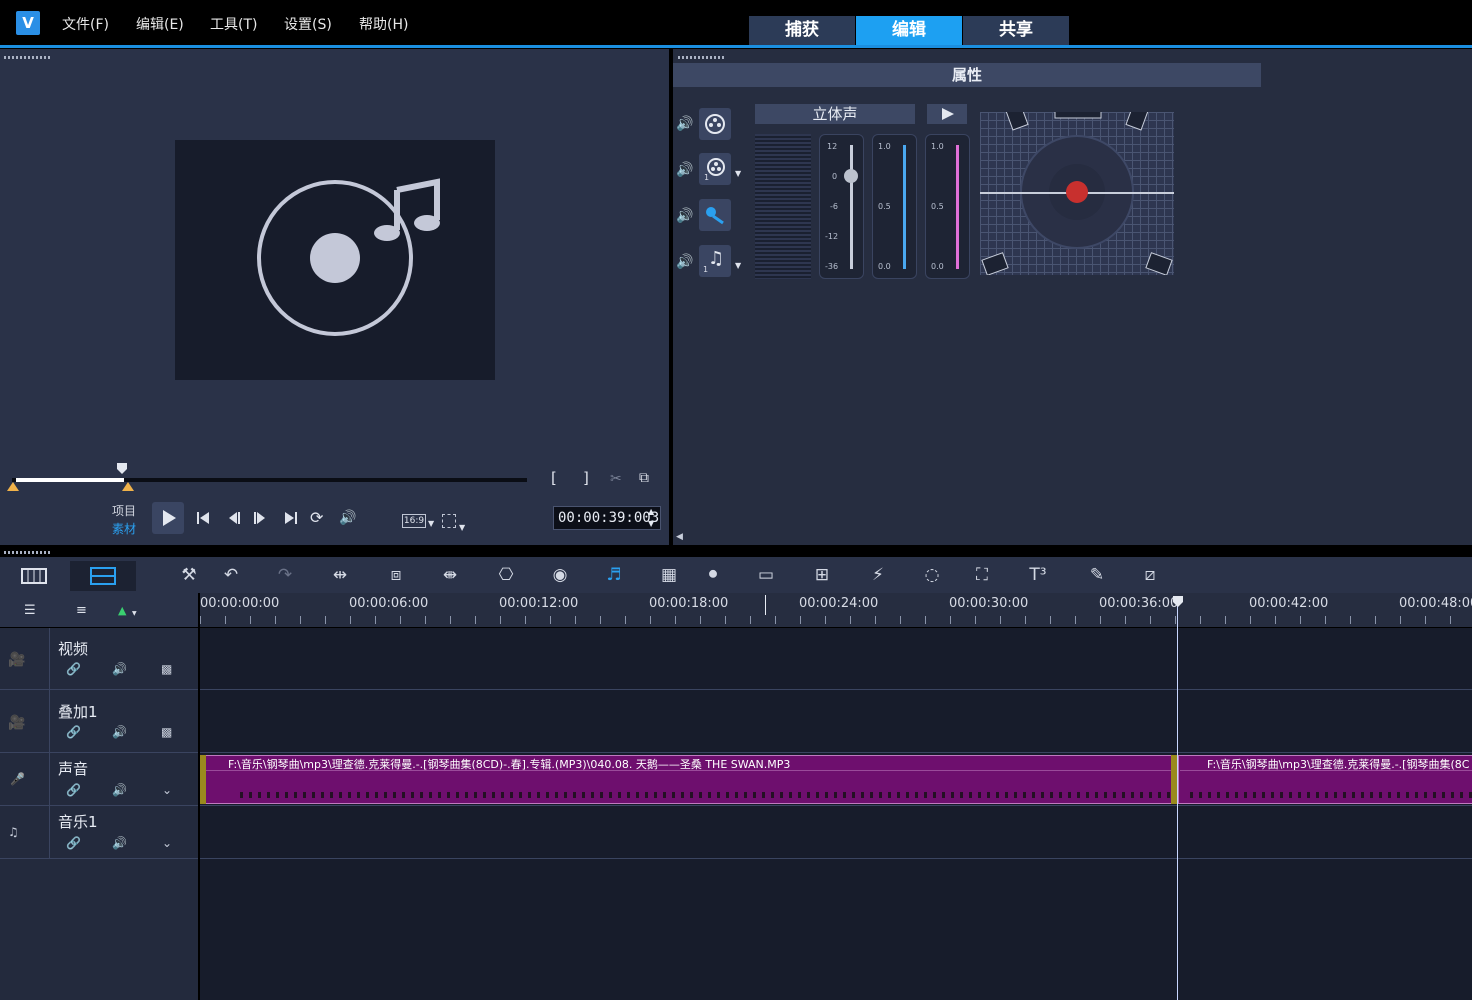 This screenshot has height=1000, width=1472. What do you see at coordinates (13, 486) in the screenshot?
I see `mark-in-handle` at bounding box center [13, 486].